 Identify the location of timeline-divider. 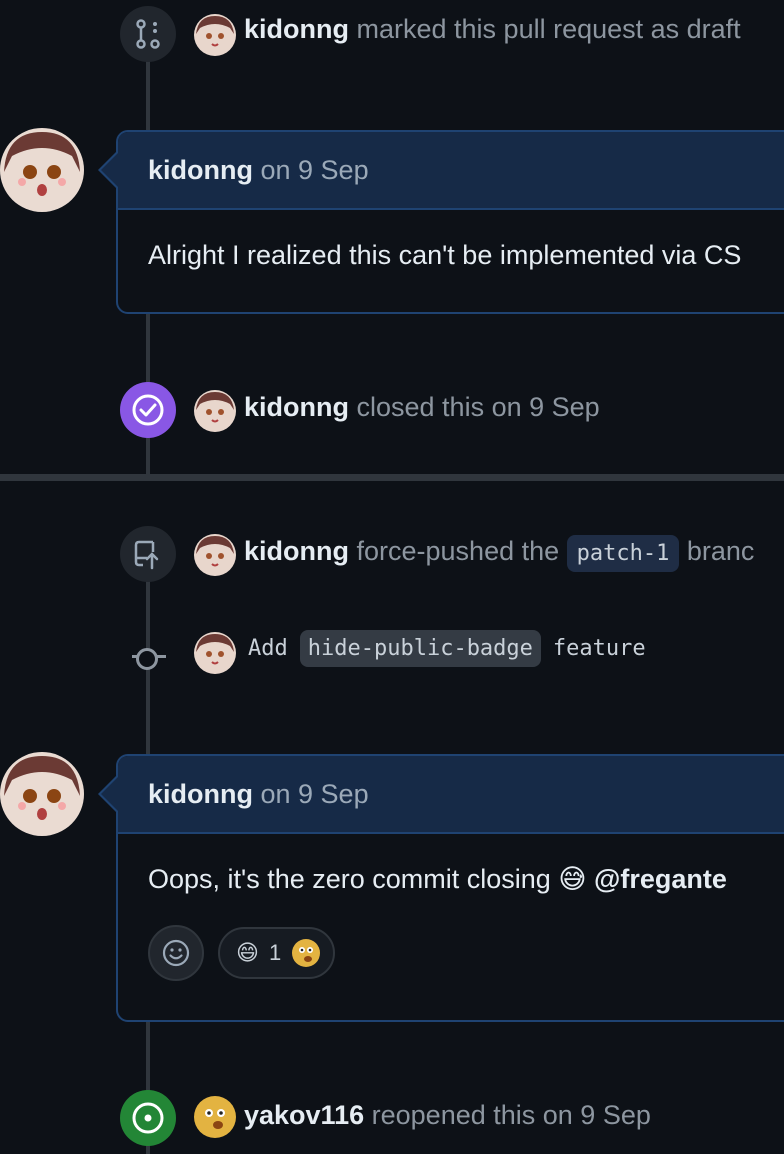
(392, 477).